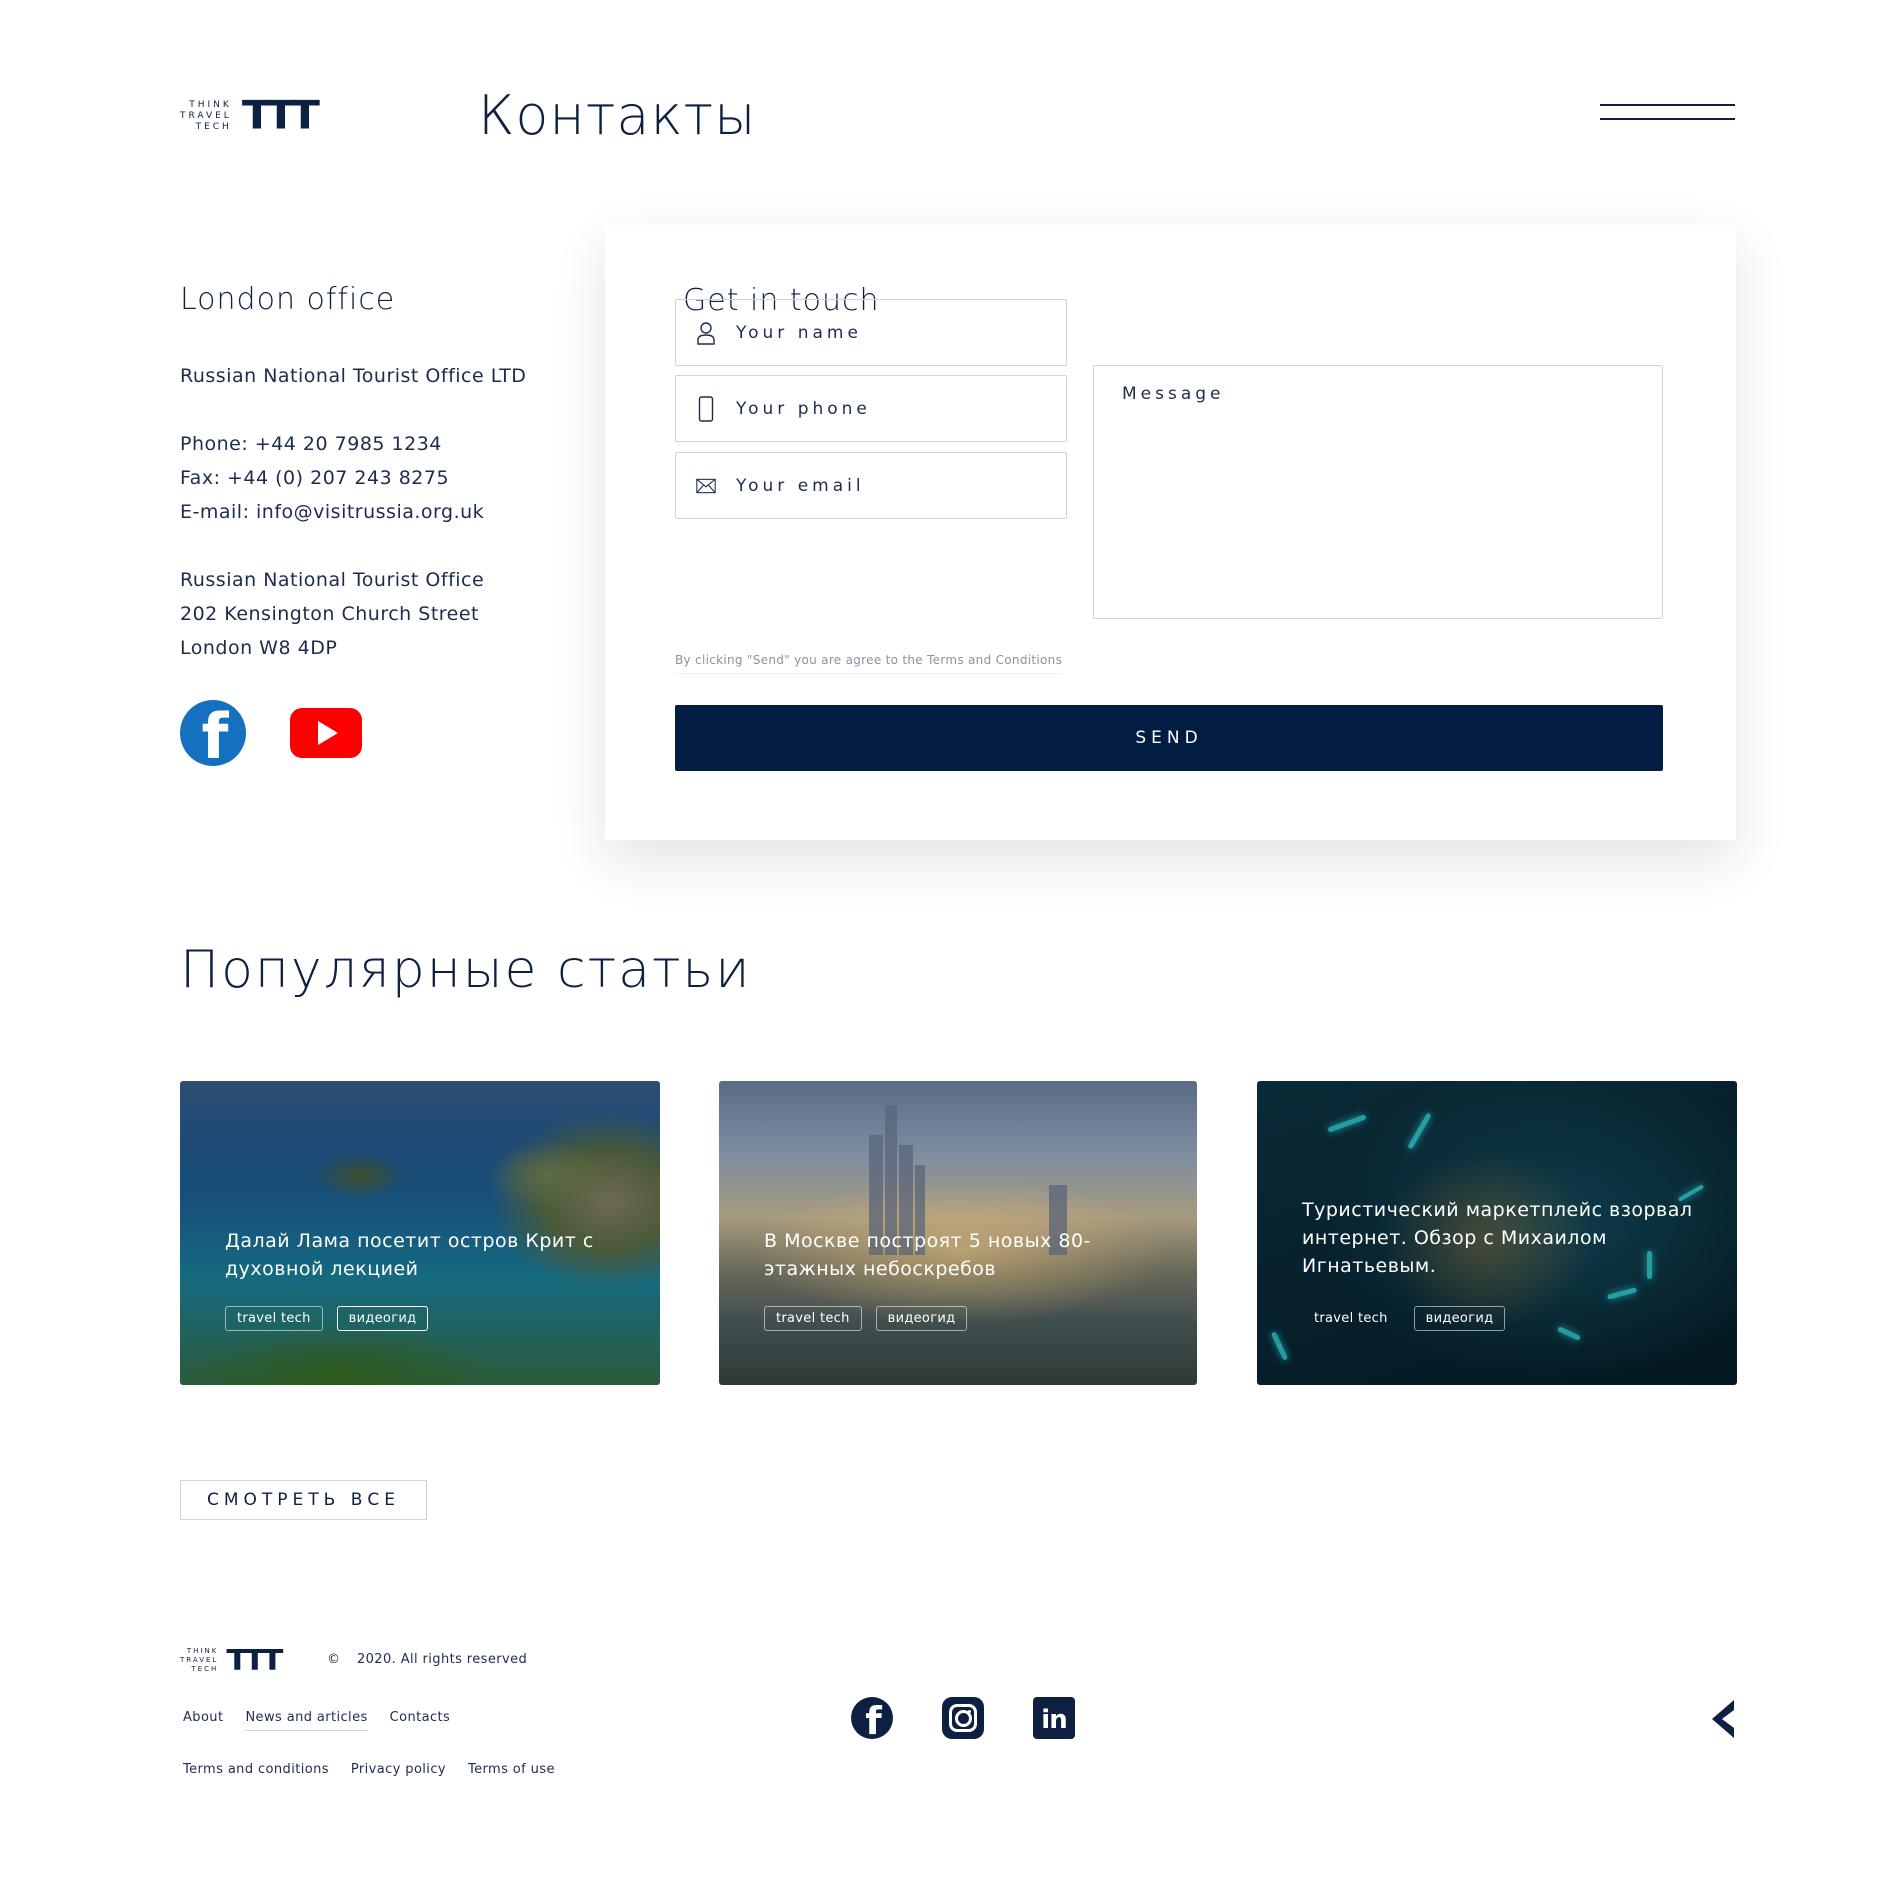  What do you see at coordinates (303, 1500) in the screenshot?
I see `view-all-button: СМОТРЕТЬ ВСЕ` at bounding box center [303, 1500].